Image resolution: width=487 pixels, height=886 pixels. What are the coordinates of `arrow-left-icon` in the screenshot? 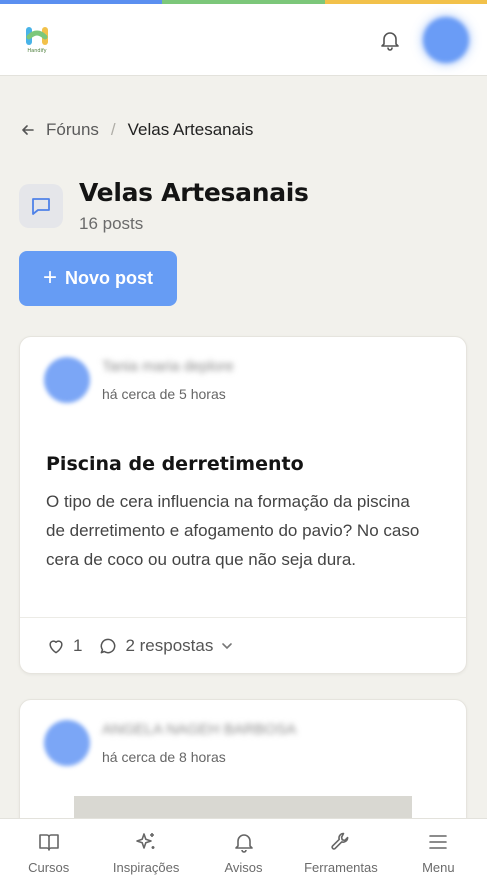 It's located at (28, 130).